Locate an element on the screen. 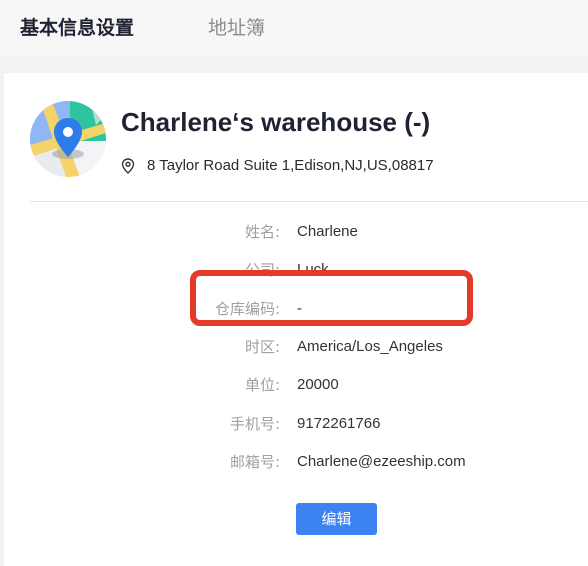  field-label: 单位: is located at coordinates (262, 385).